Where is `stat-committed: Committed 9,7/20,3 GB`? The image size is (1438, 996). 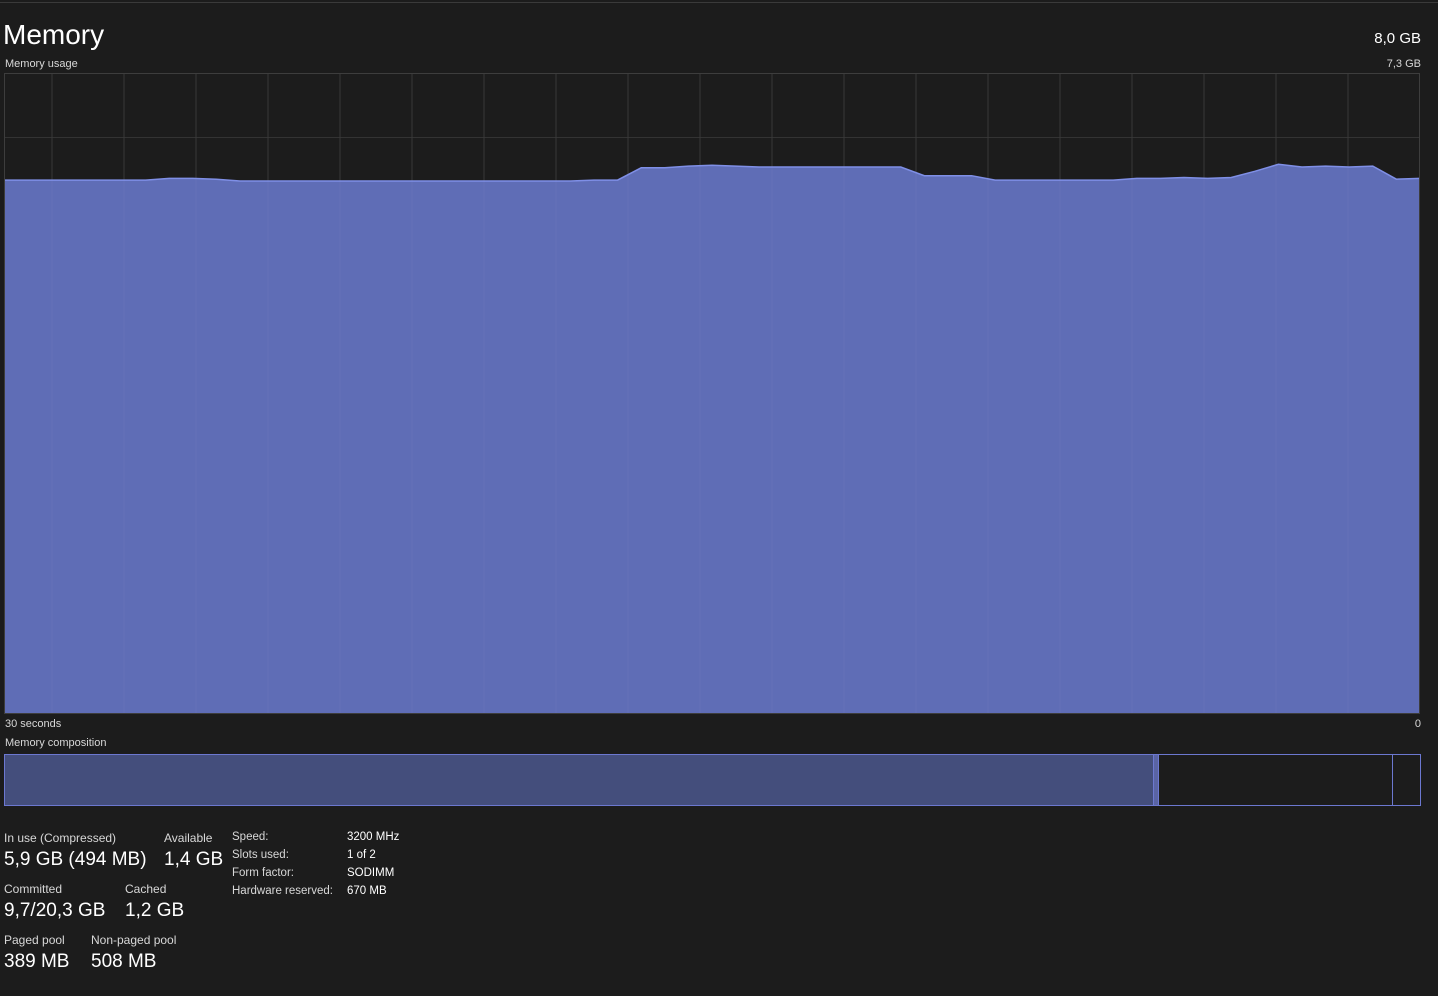
stat-committed: Committed 9,7/20,3 GB is located at coordinates (54, 902).